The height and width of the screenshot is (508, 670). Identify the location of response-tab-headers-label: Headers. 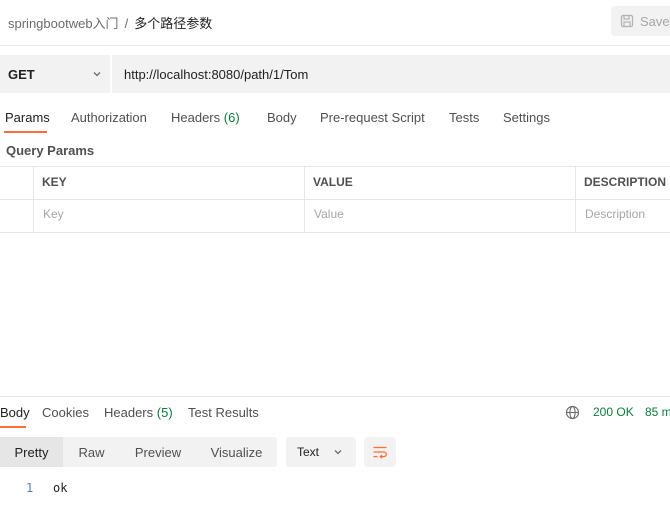
(129, 412).